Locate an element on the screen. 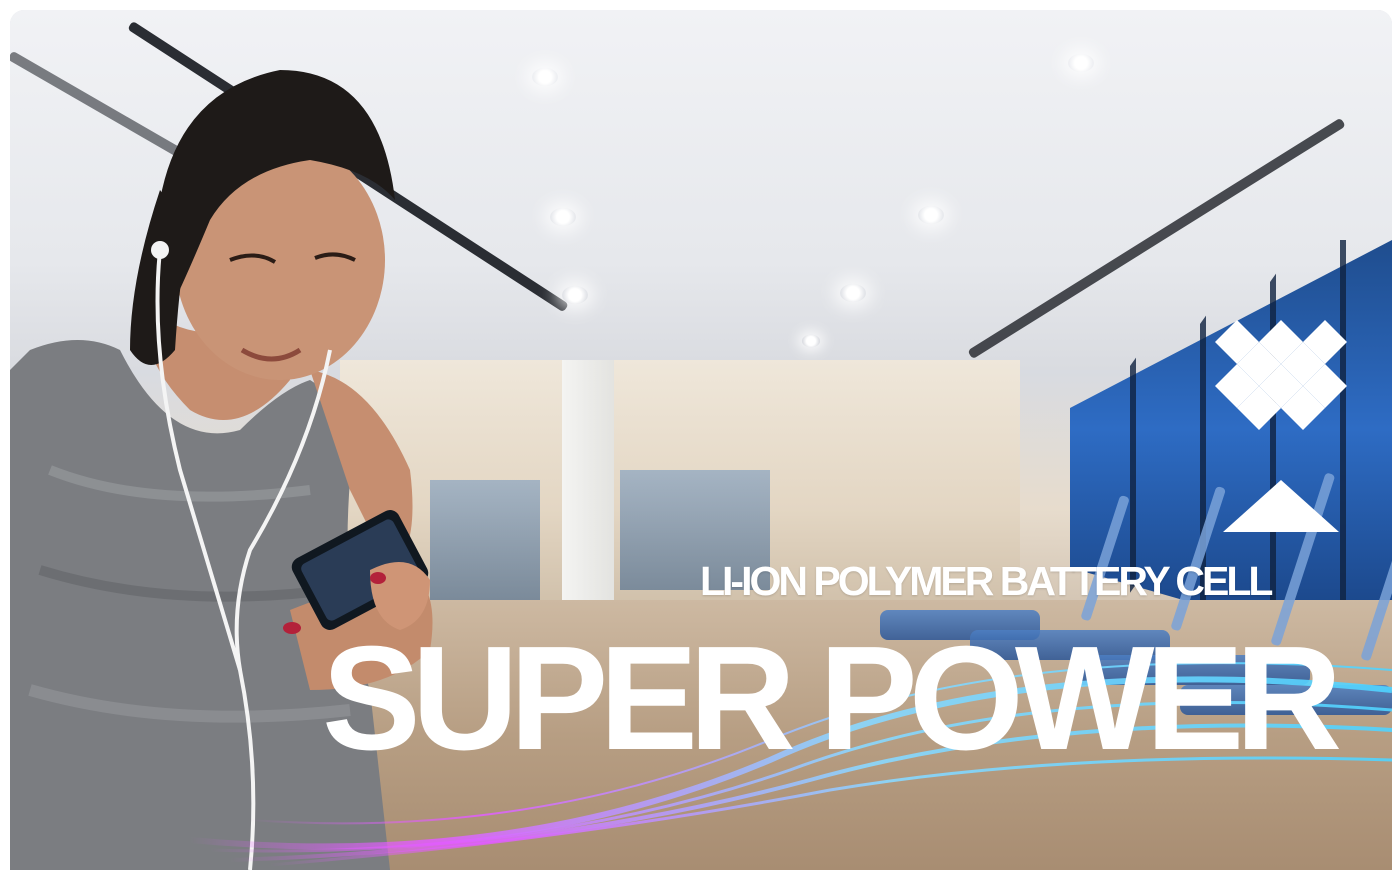 The height and width of the screenshot is (870, 1392). diamond-grid-triangle-logo is located at coordinates (1281, 426).